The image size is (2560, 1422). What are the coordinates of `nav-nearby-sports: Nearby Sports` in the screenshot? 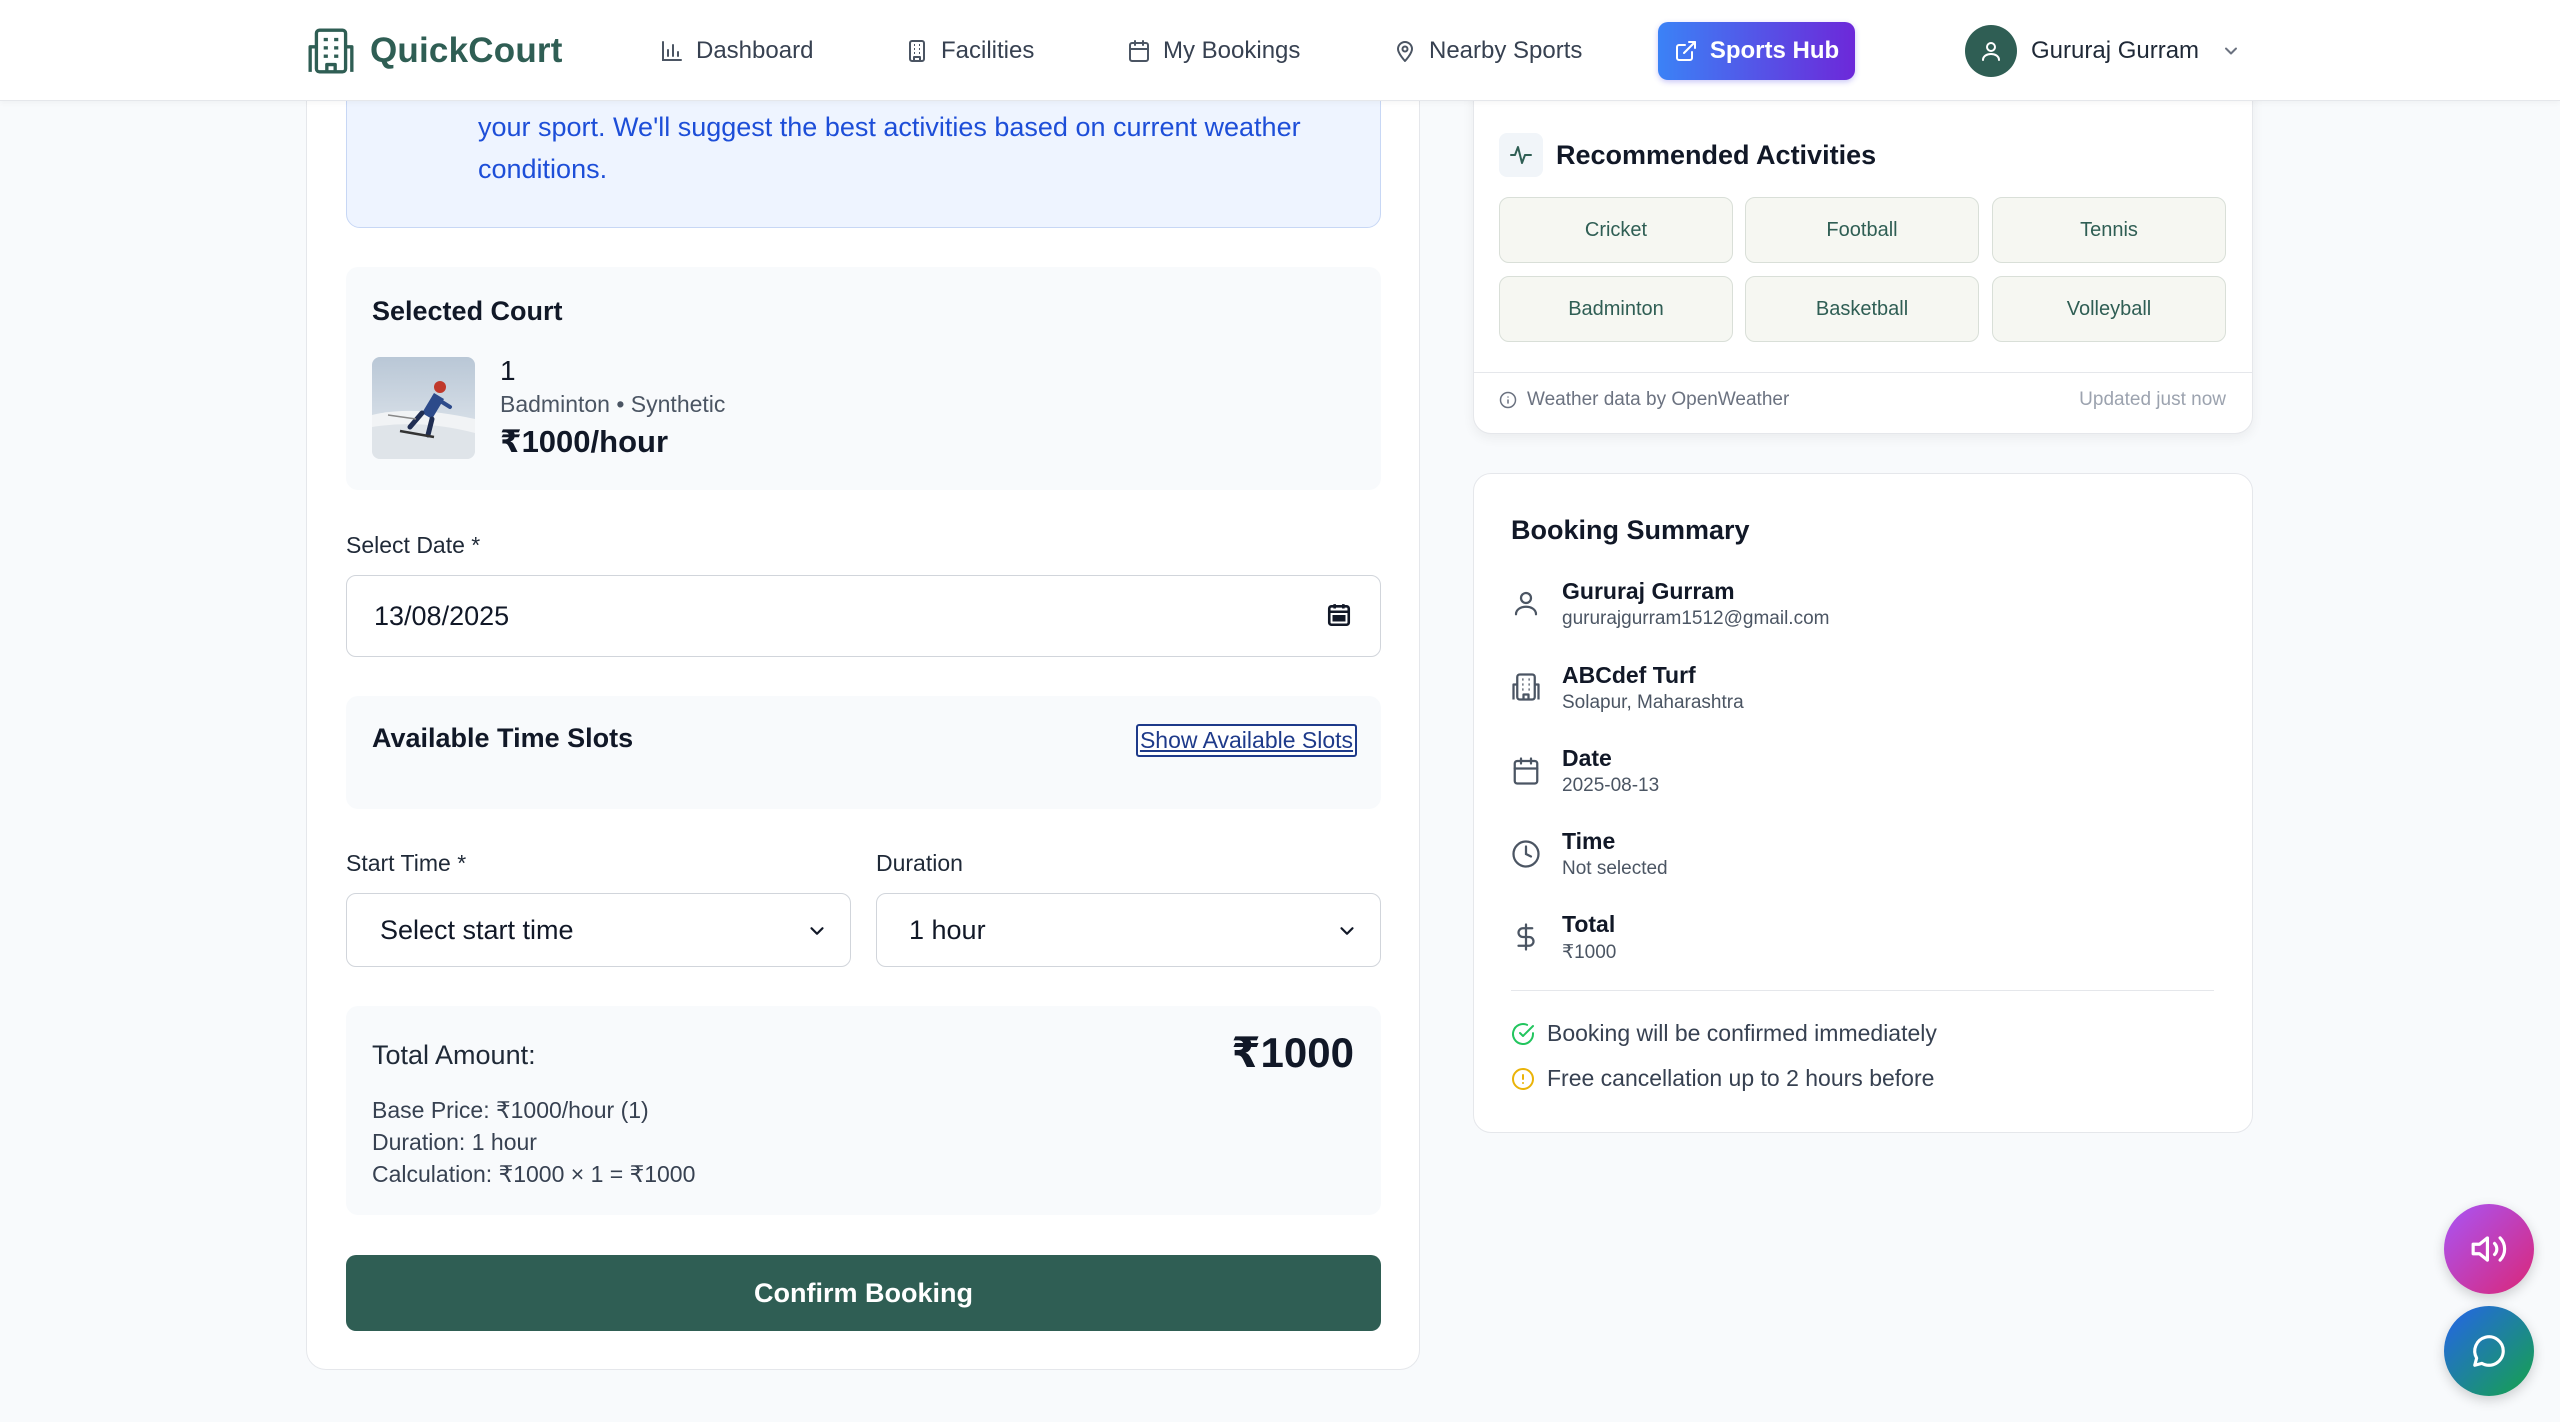 It's located at (1487, 51).